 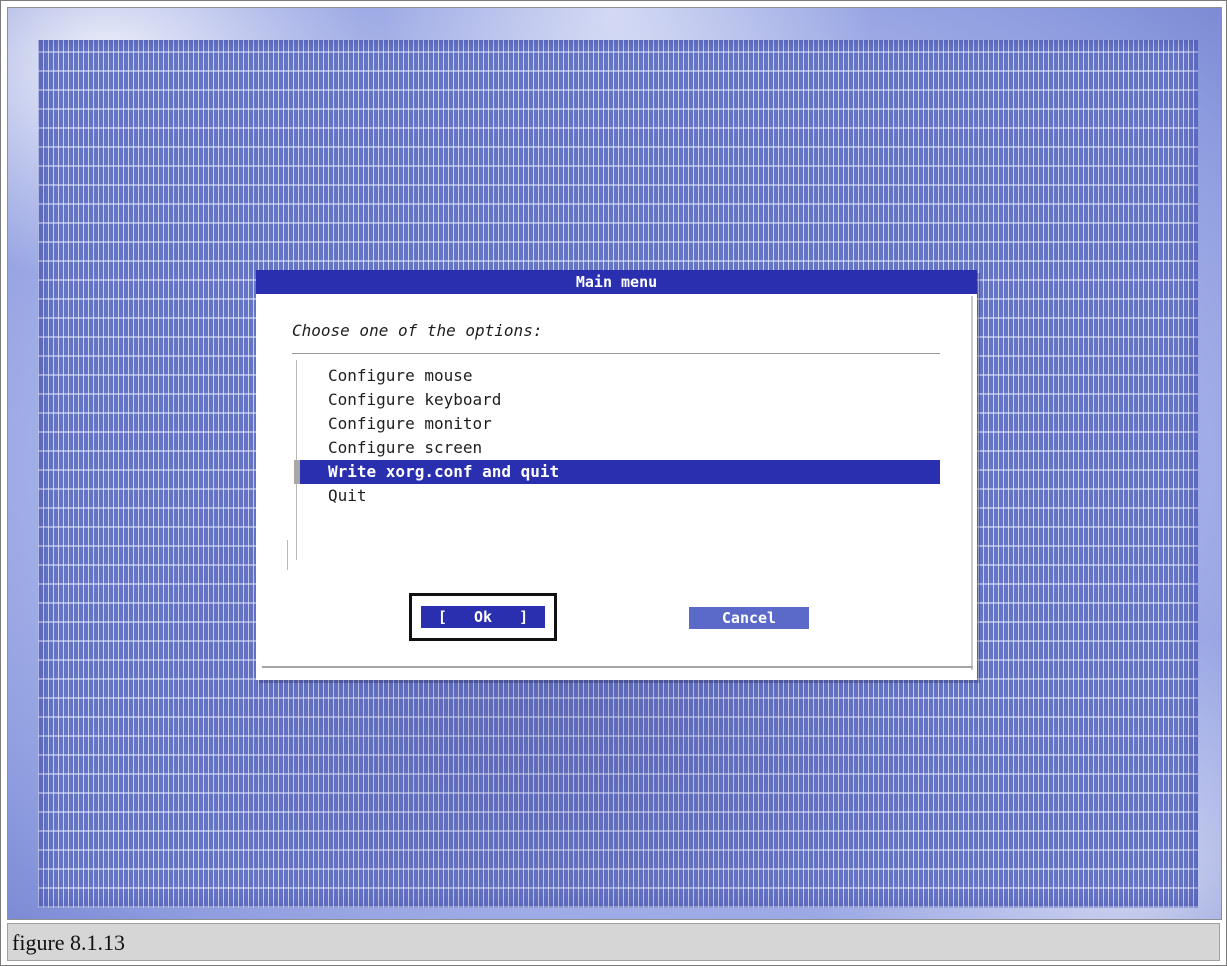 What do you see at coordinates (400, 376) in the screenshot?
I see `menu-item-configure-mouse: Configure mouse` at bounding box center [400, 376].